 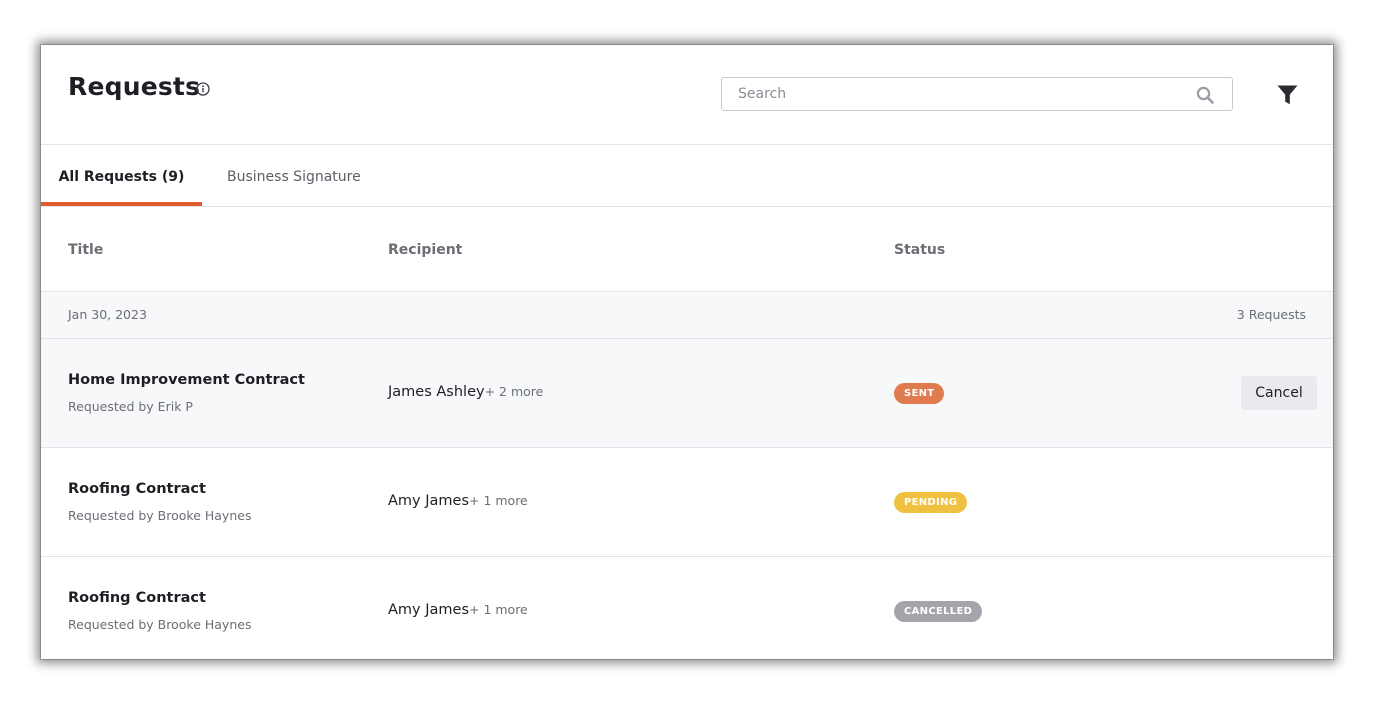 I want to click on column-header-title: Title, so click(x=85, y=250).